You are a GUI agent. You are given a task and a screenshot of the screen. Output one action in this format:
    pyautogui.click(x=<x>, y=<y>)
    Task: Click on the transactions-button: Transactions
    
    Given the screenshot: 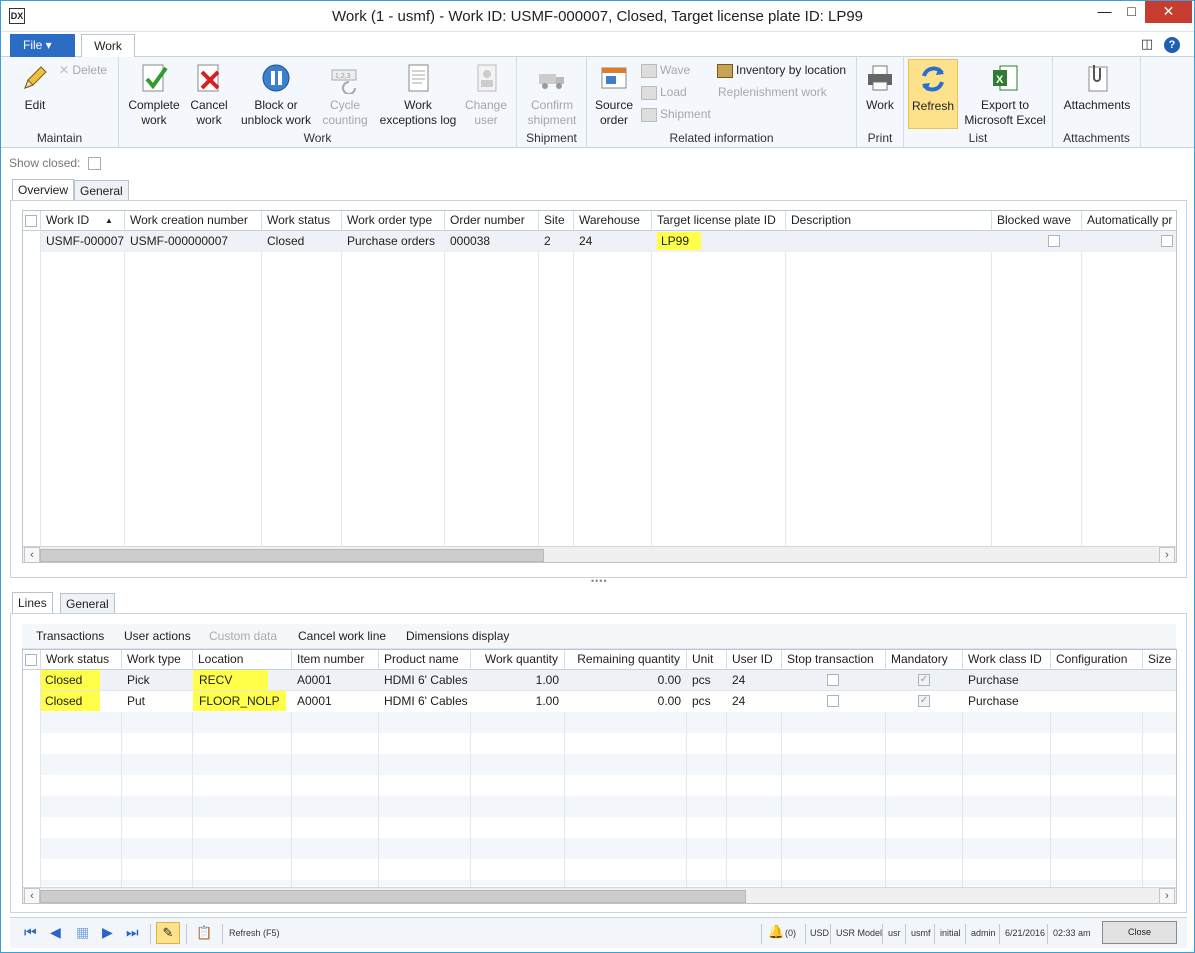 What is the action you would take?
    pyautogui.click(x=70, y=636)
    